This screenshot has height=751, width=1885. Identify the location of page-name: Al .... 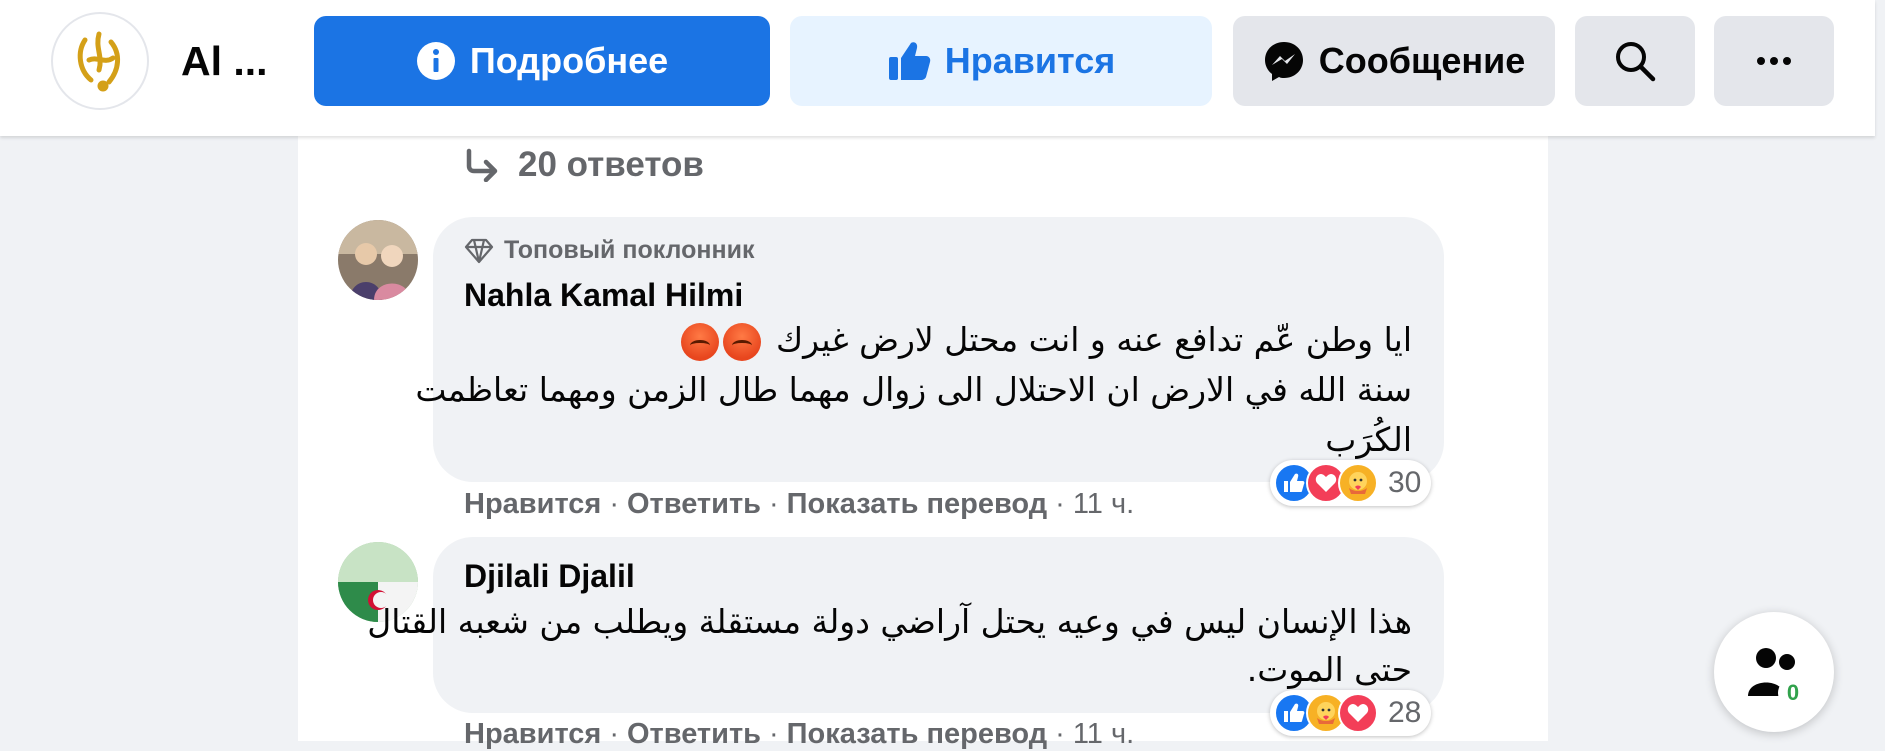
(224, 61).